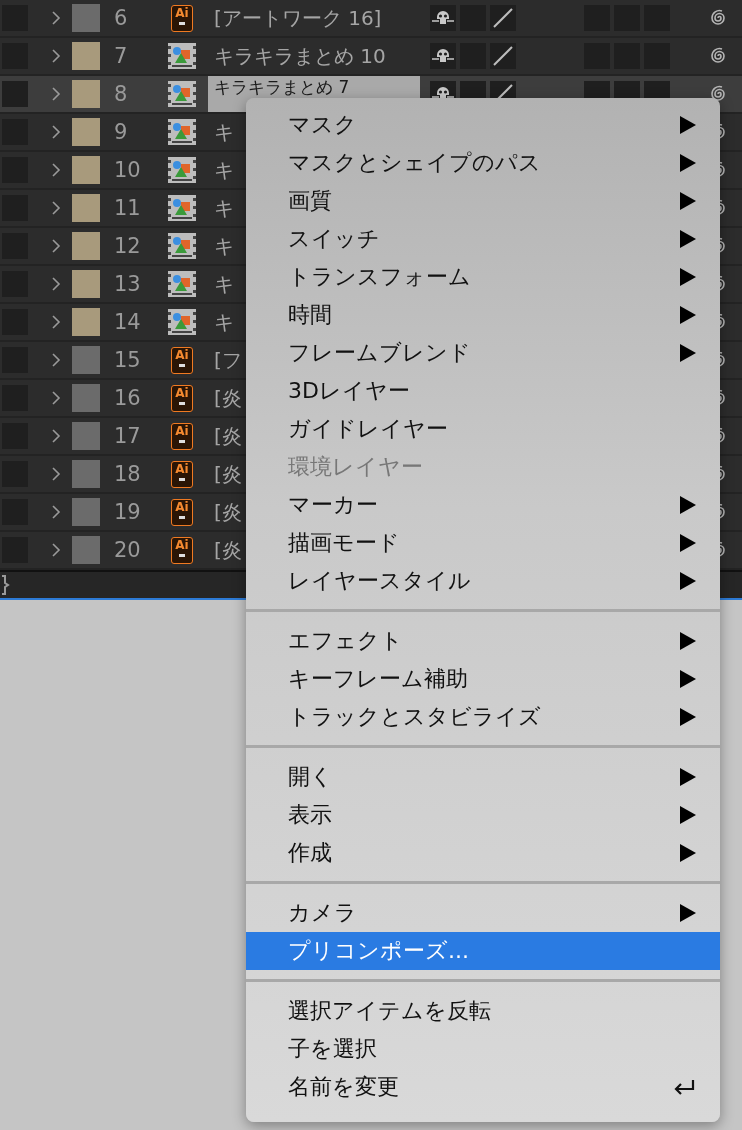 The image size is (742, 1130). Describe the element at coordinates (483, 315) in the screenshot. I see `menu-item: 時間` at that location.